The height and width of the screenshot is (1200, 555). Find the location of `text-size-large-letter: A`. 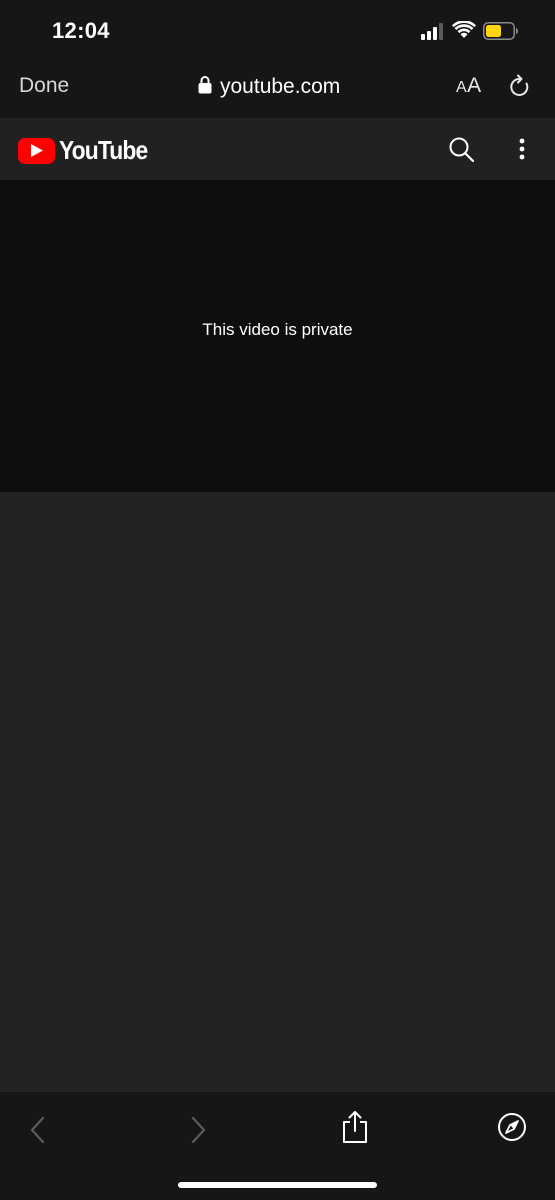

text-size-large-letter: A is located at coordinates (474, 85).